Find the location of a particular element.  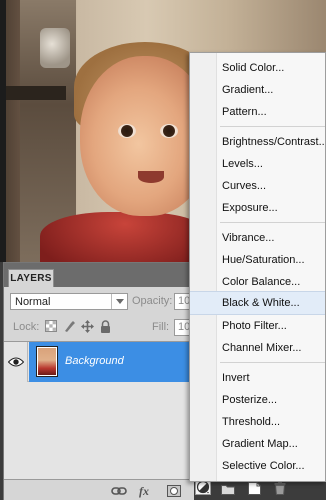

menu-item-invert: Invert is located at coordinates (257, 378).